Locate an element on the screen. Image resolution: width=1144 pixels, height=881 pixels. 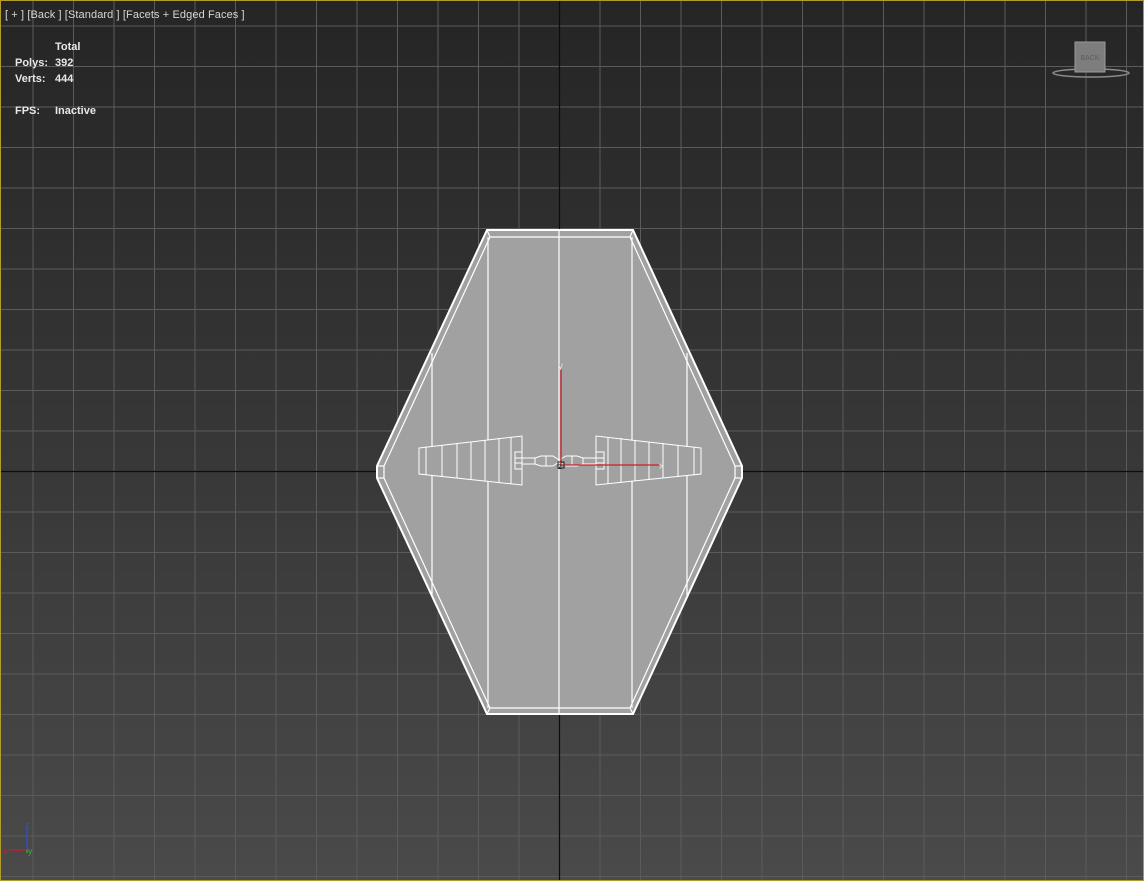
fps-label: FPS: is located at coordinates (28, 111).